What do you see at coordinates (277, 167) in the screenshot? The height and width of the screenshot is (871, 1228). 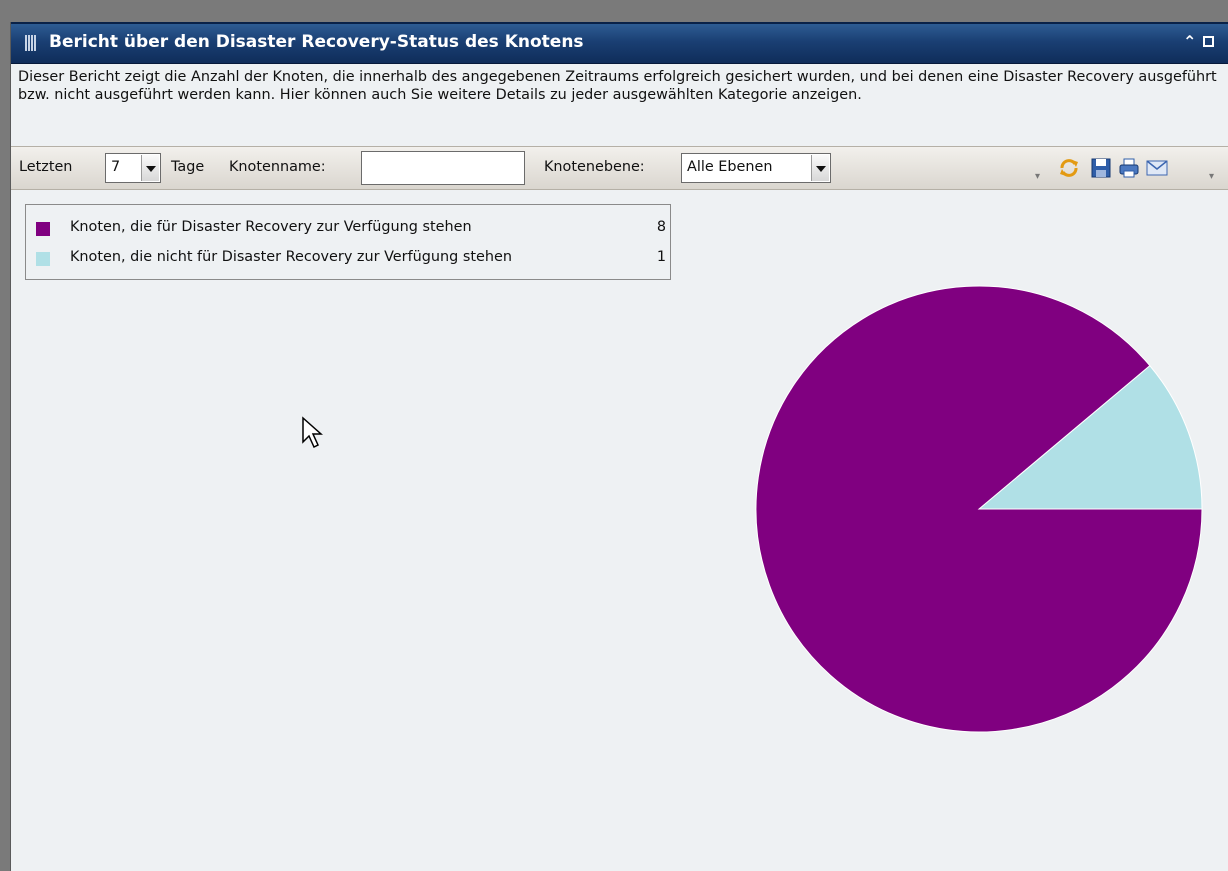 I see `node-name-label: Knotenname:` at bounding box center [277, 167].